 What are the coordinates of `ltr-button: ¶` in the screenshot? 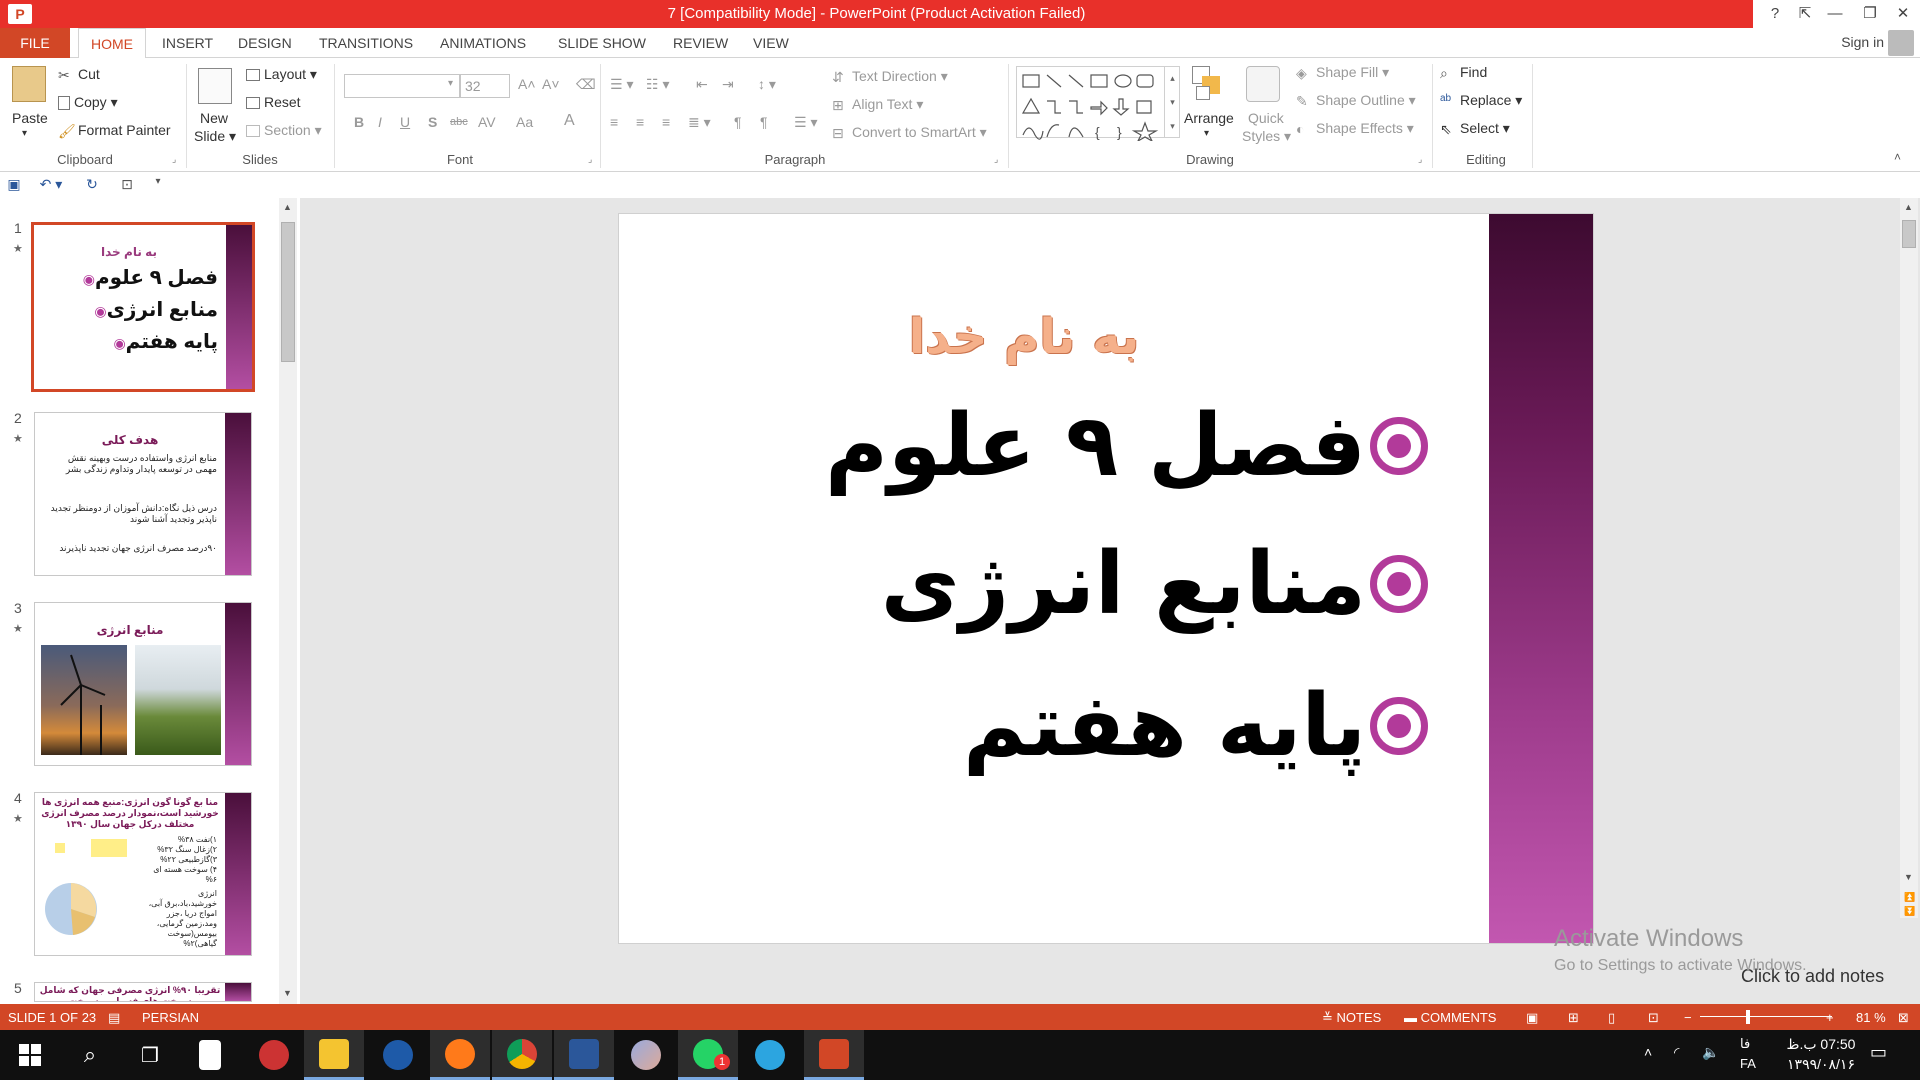 It's located at (738, 122).